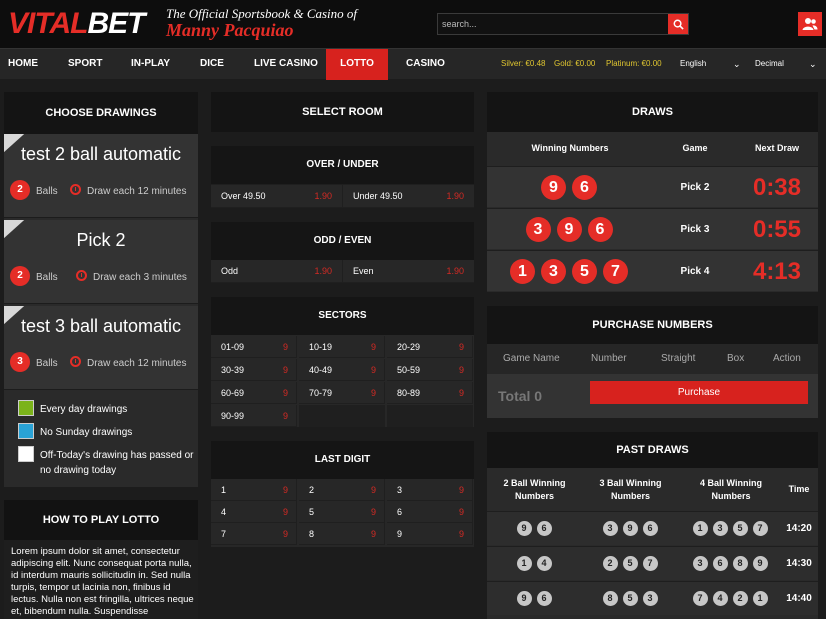 The width and height of the screenshot is (826, 619). What do you see at coordinates (430, 534) in the screenshot?
I see `digit-cell: 99` at bounding box center [430, 534].